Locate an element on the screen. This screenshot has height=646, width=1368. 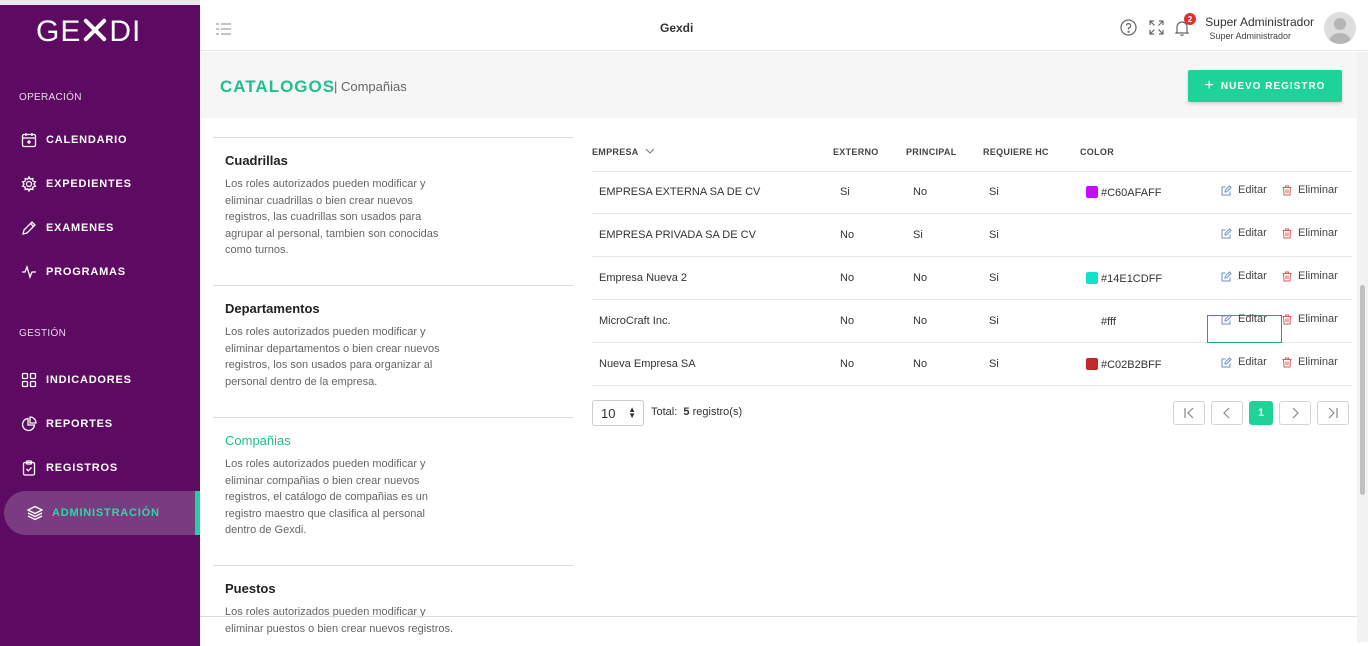
sidebar-item-label: ADMINISTRACIÓN is located at coordinates (106, 513).